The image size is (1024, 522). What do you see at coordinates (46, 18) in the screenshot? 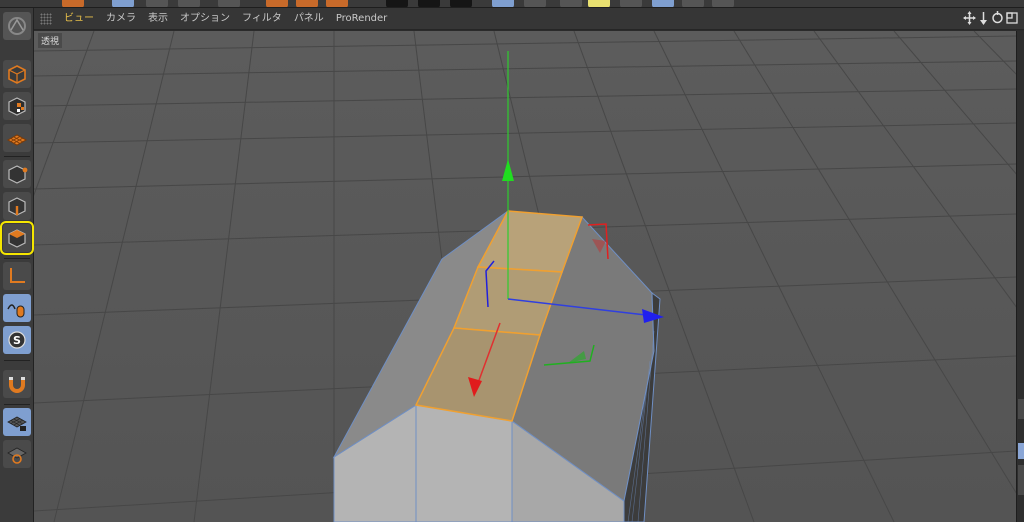
I see `panel-grip-icon` at bounding box center [46, 18].